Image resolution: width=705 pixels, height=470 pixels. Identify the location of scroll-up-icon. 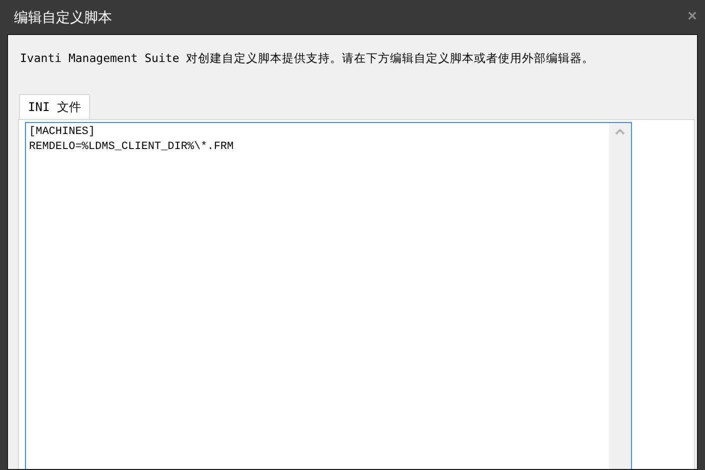
(620, 132).